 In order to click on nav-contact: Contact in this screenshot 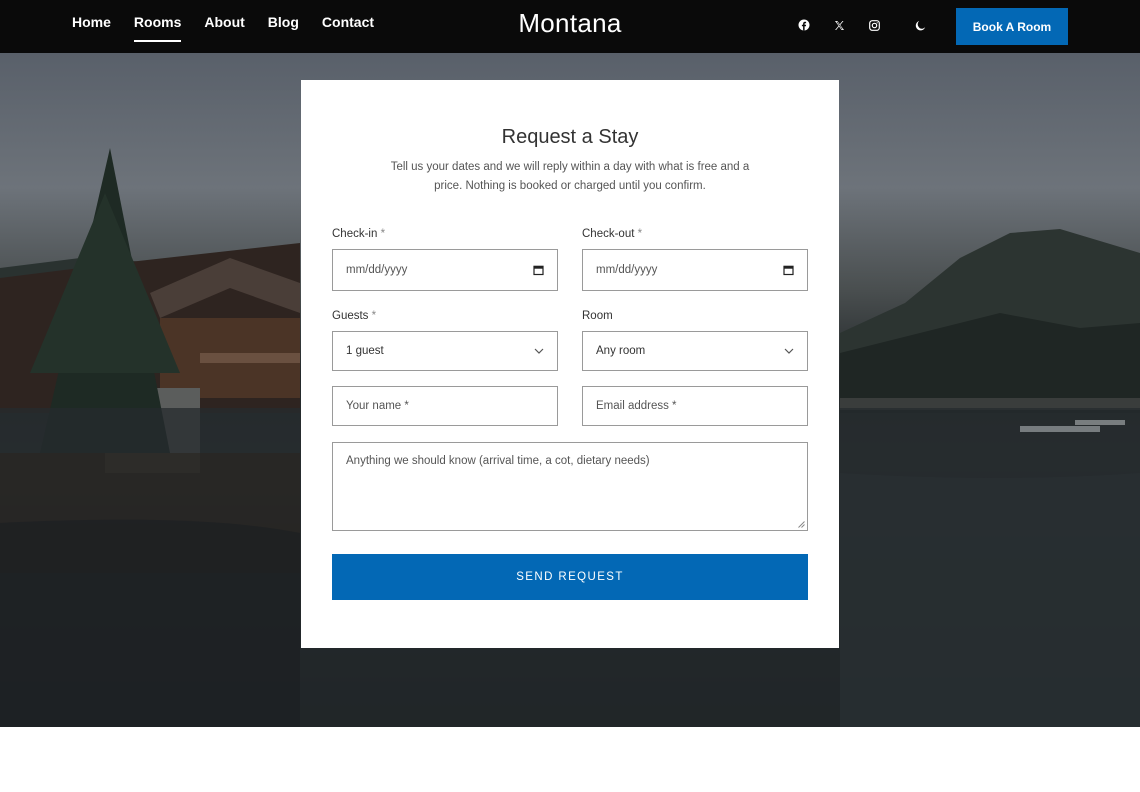, I will do `click(348, 22)`.